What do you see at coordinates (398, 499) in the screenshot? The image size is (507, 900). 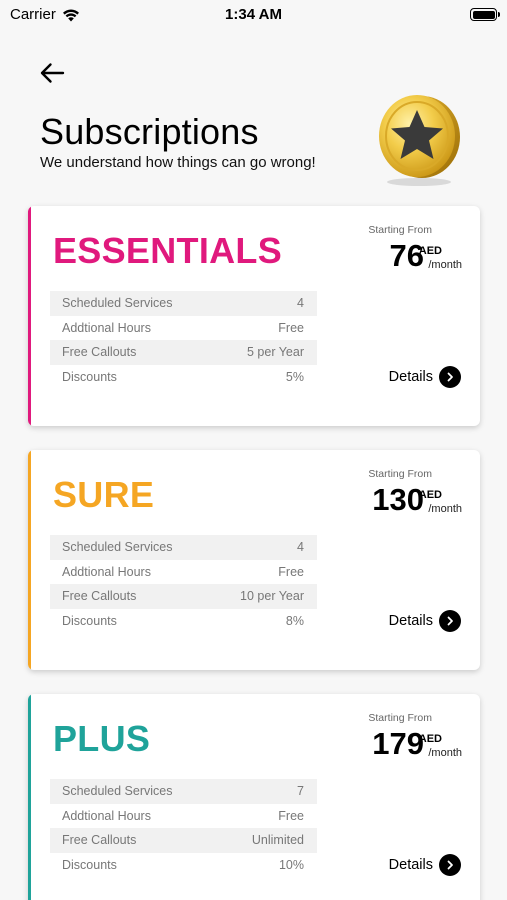 I see `price-amount: 130` at bounding box center [398, 499].